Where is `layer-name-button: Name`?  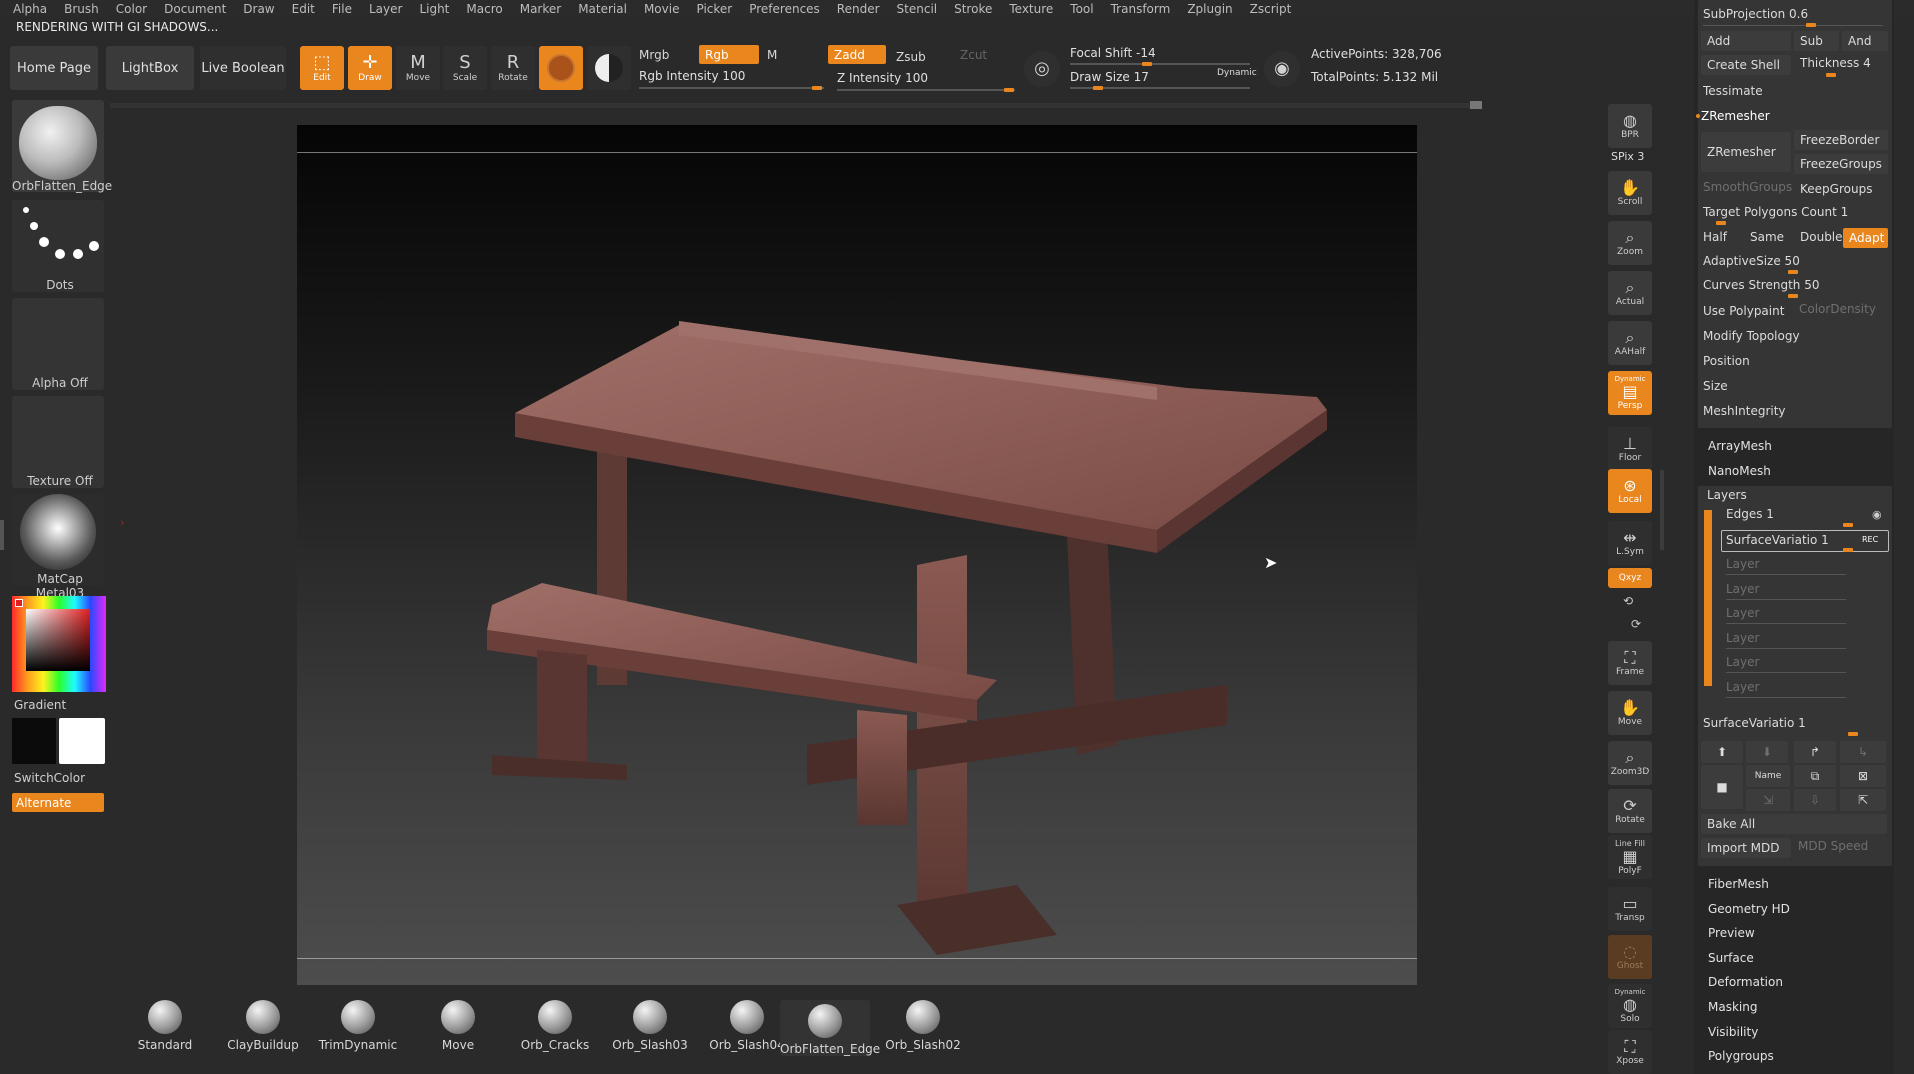
layer-name-button: Name is located at coordinates (1768, 776).